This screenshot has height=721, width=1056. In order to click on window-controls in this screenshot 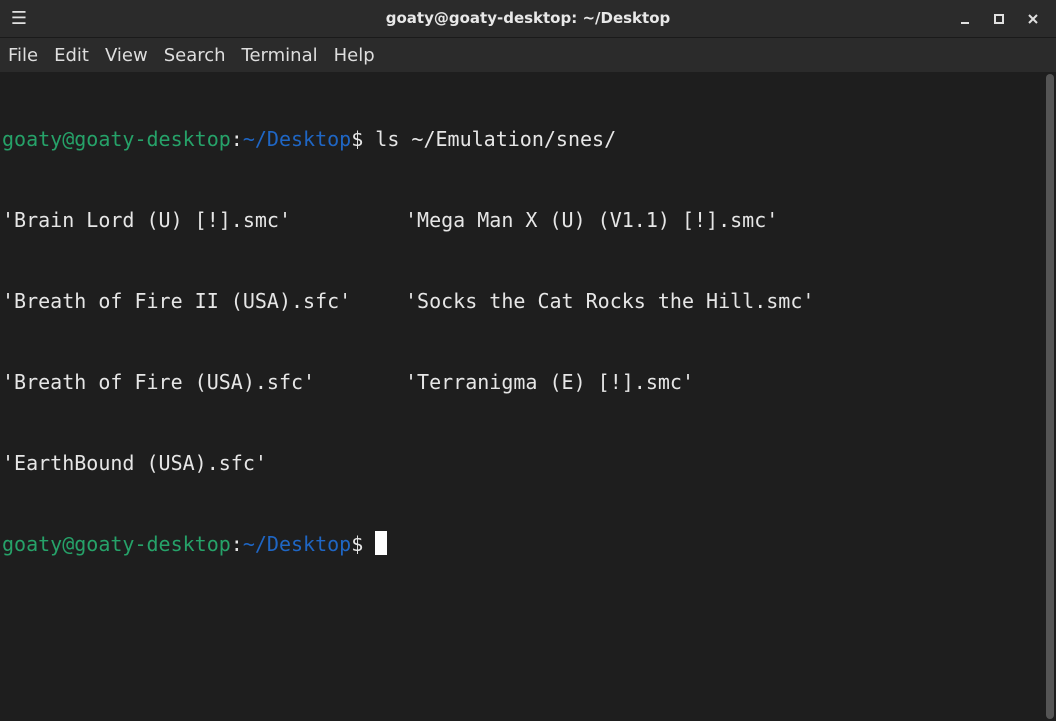, I will do `click(999, 18)`.